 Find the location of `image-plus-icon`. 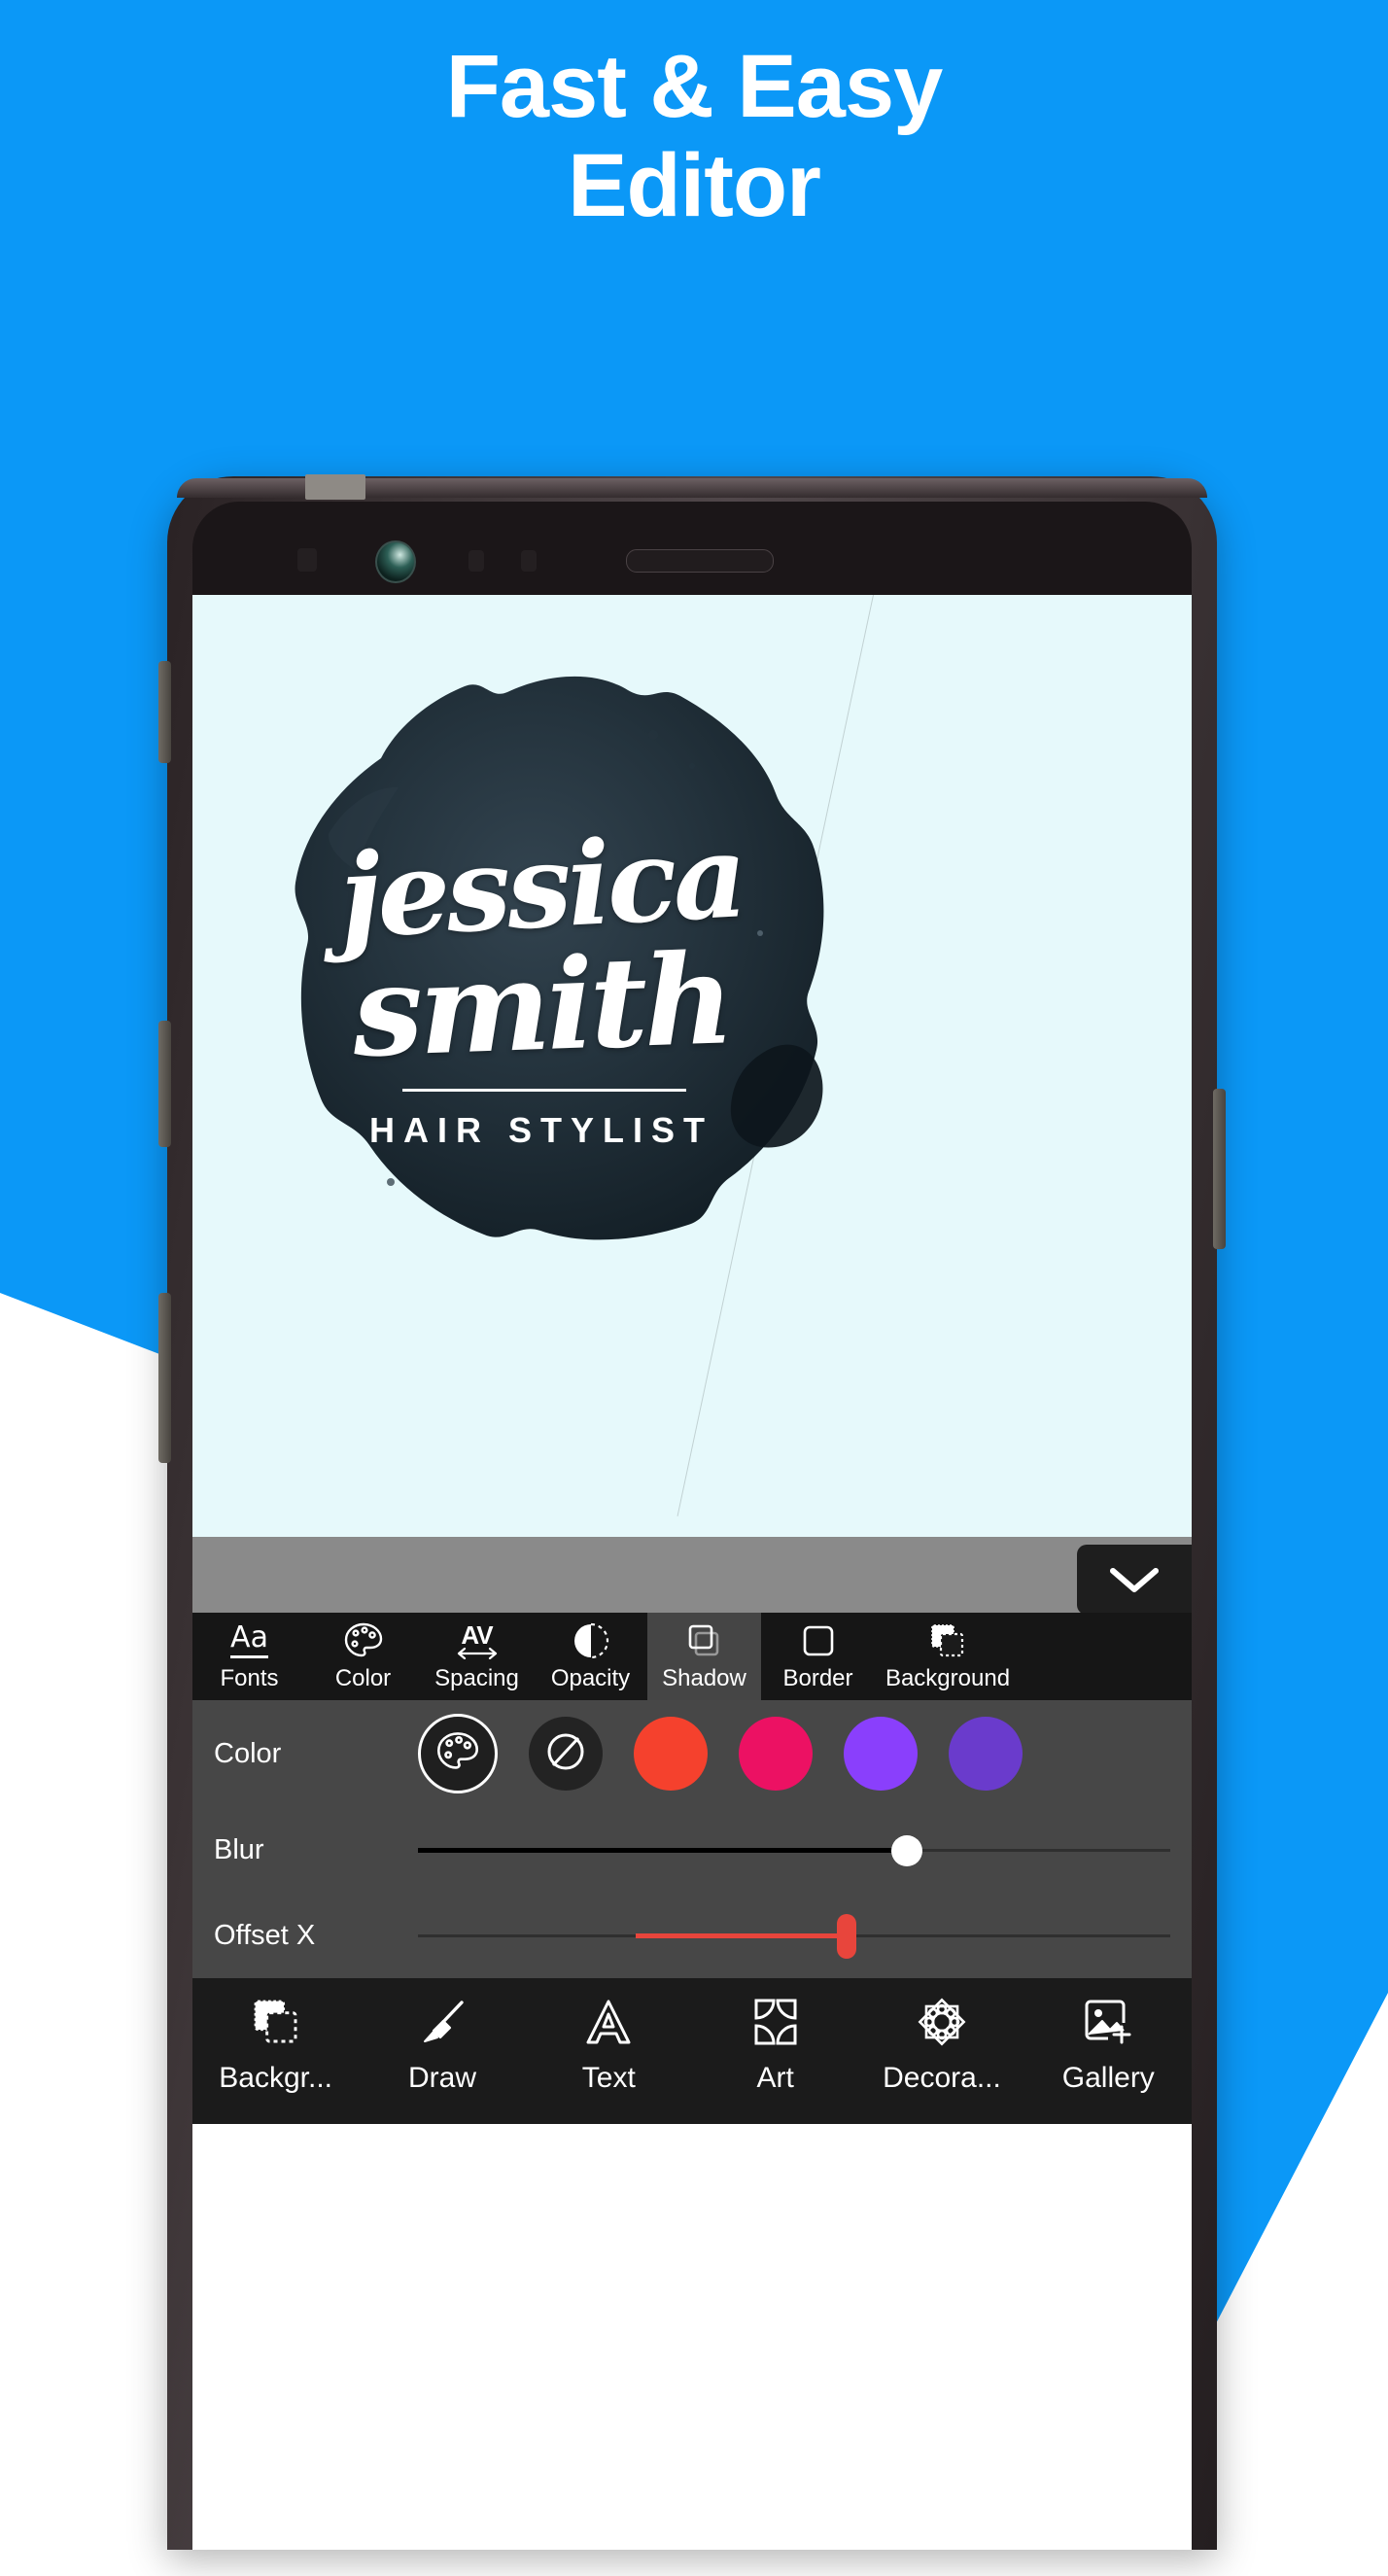

image-plus-icon is located at coordinates (1108, 2022).